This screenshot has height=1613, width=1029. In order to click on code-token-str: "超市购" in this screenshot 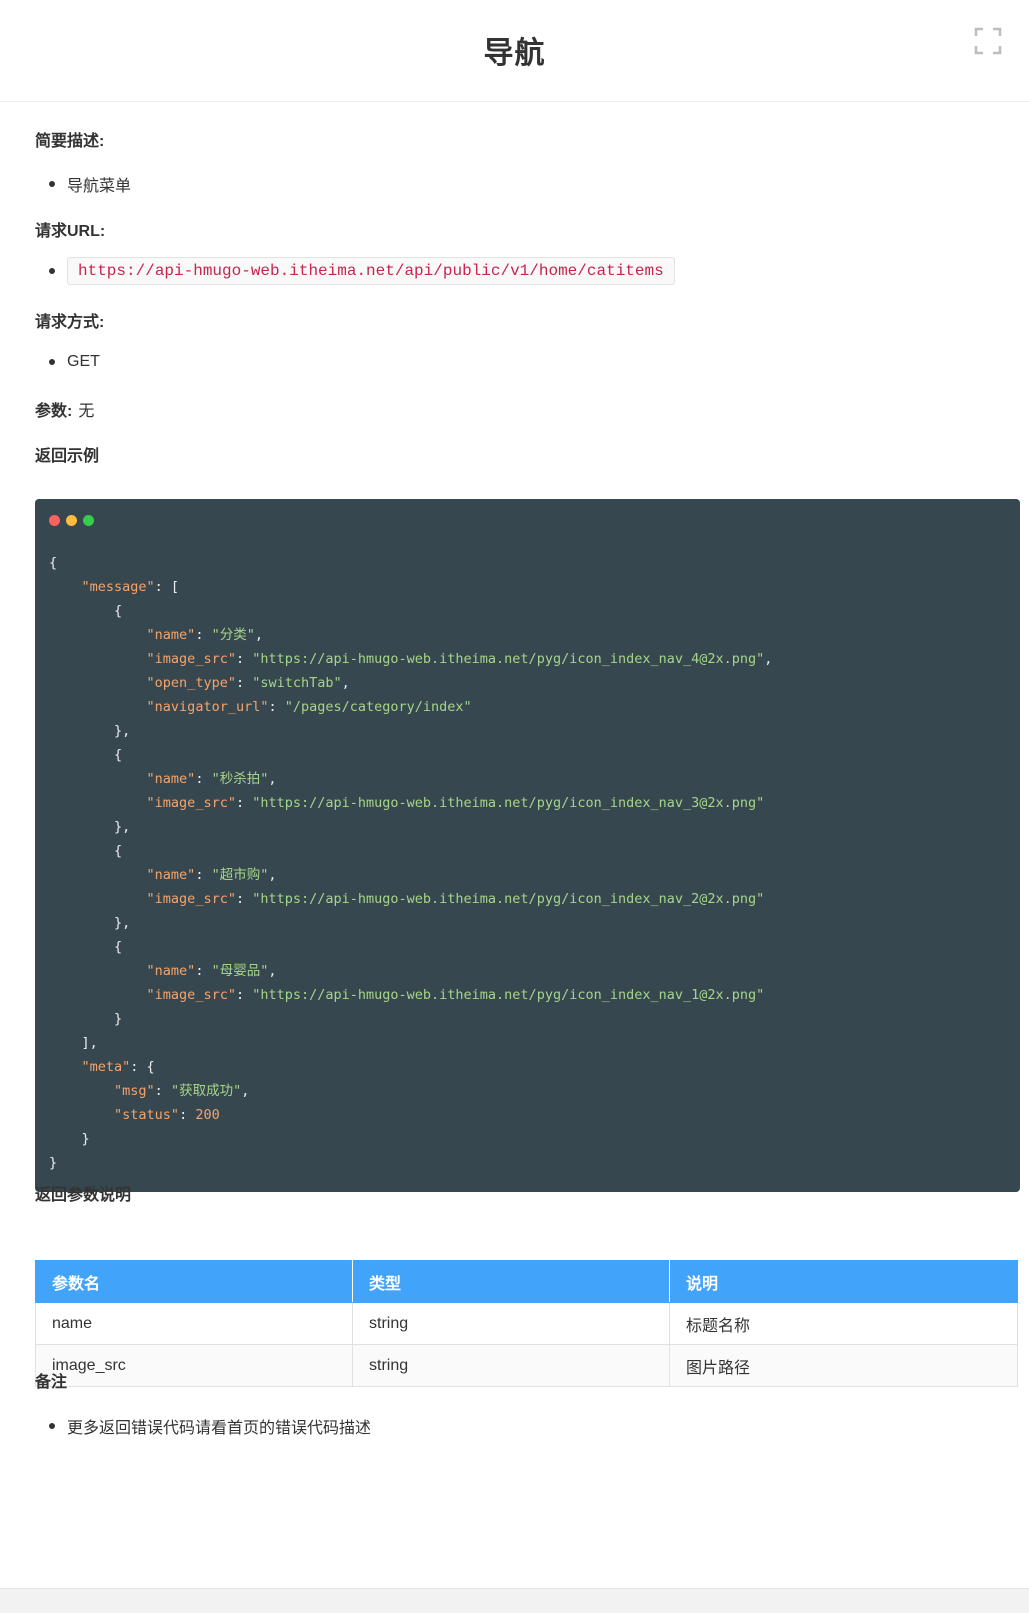, I will do `click(240, 875)`.